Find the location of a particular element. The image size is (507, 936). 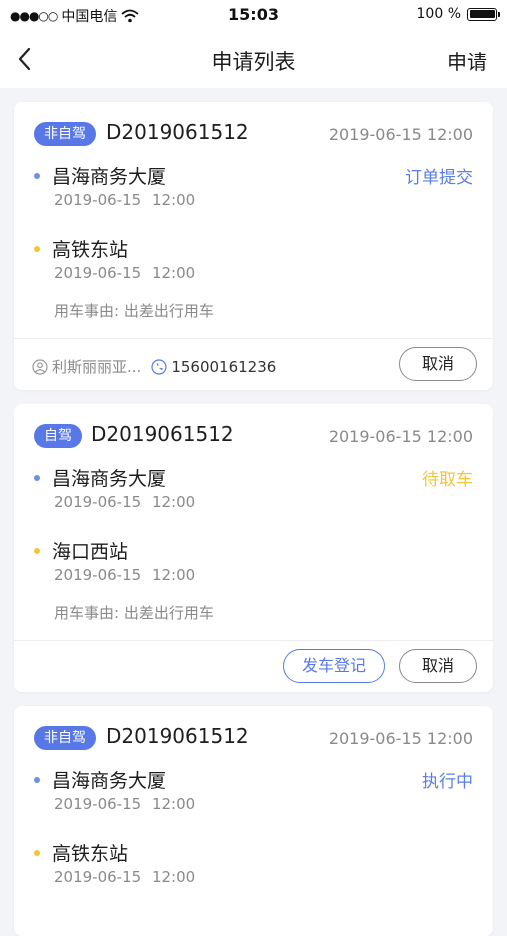

order-footer: 利斯丽丽亚... 15600161236 取消 is located at coordinates (254, 365).